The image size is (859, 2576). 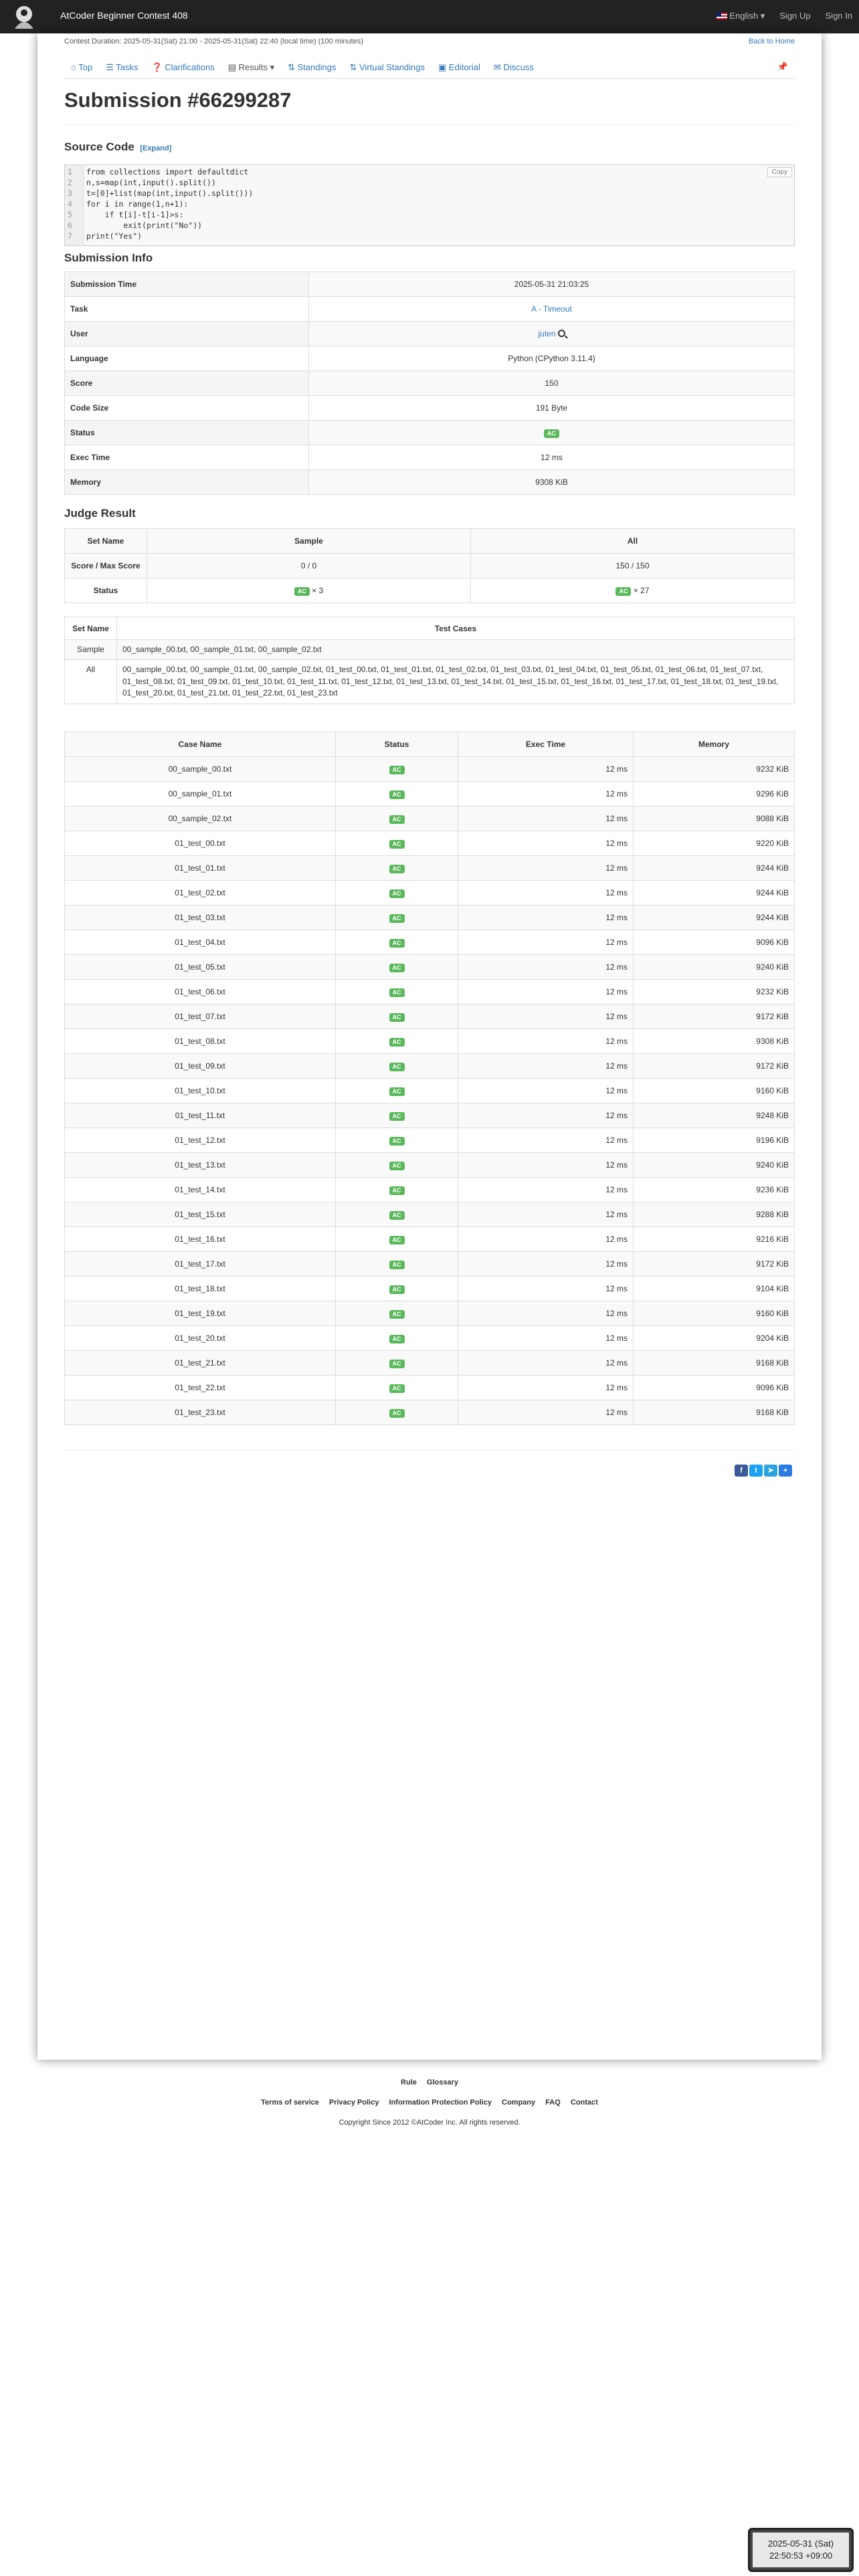 I want to click on memory: 9244 KiB, so click(x=714, y=917).